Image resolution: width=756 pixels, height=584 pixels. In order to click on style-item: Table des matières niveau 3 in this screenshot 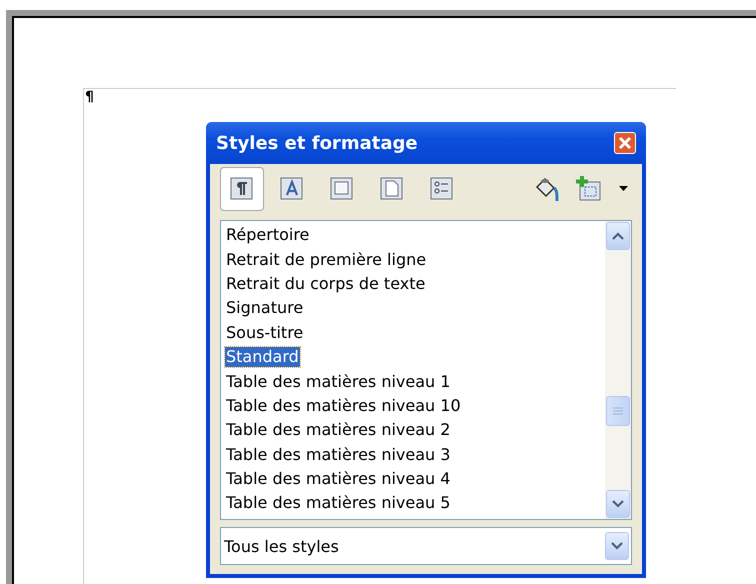, I will do `click(338, 454)`.